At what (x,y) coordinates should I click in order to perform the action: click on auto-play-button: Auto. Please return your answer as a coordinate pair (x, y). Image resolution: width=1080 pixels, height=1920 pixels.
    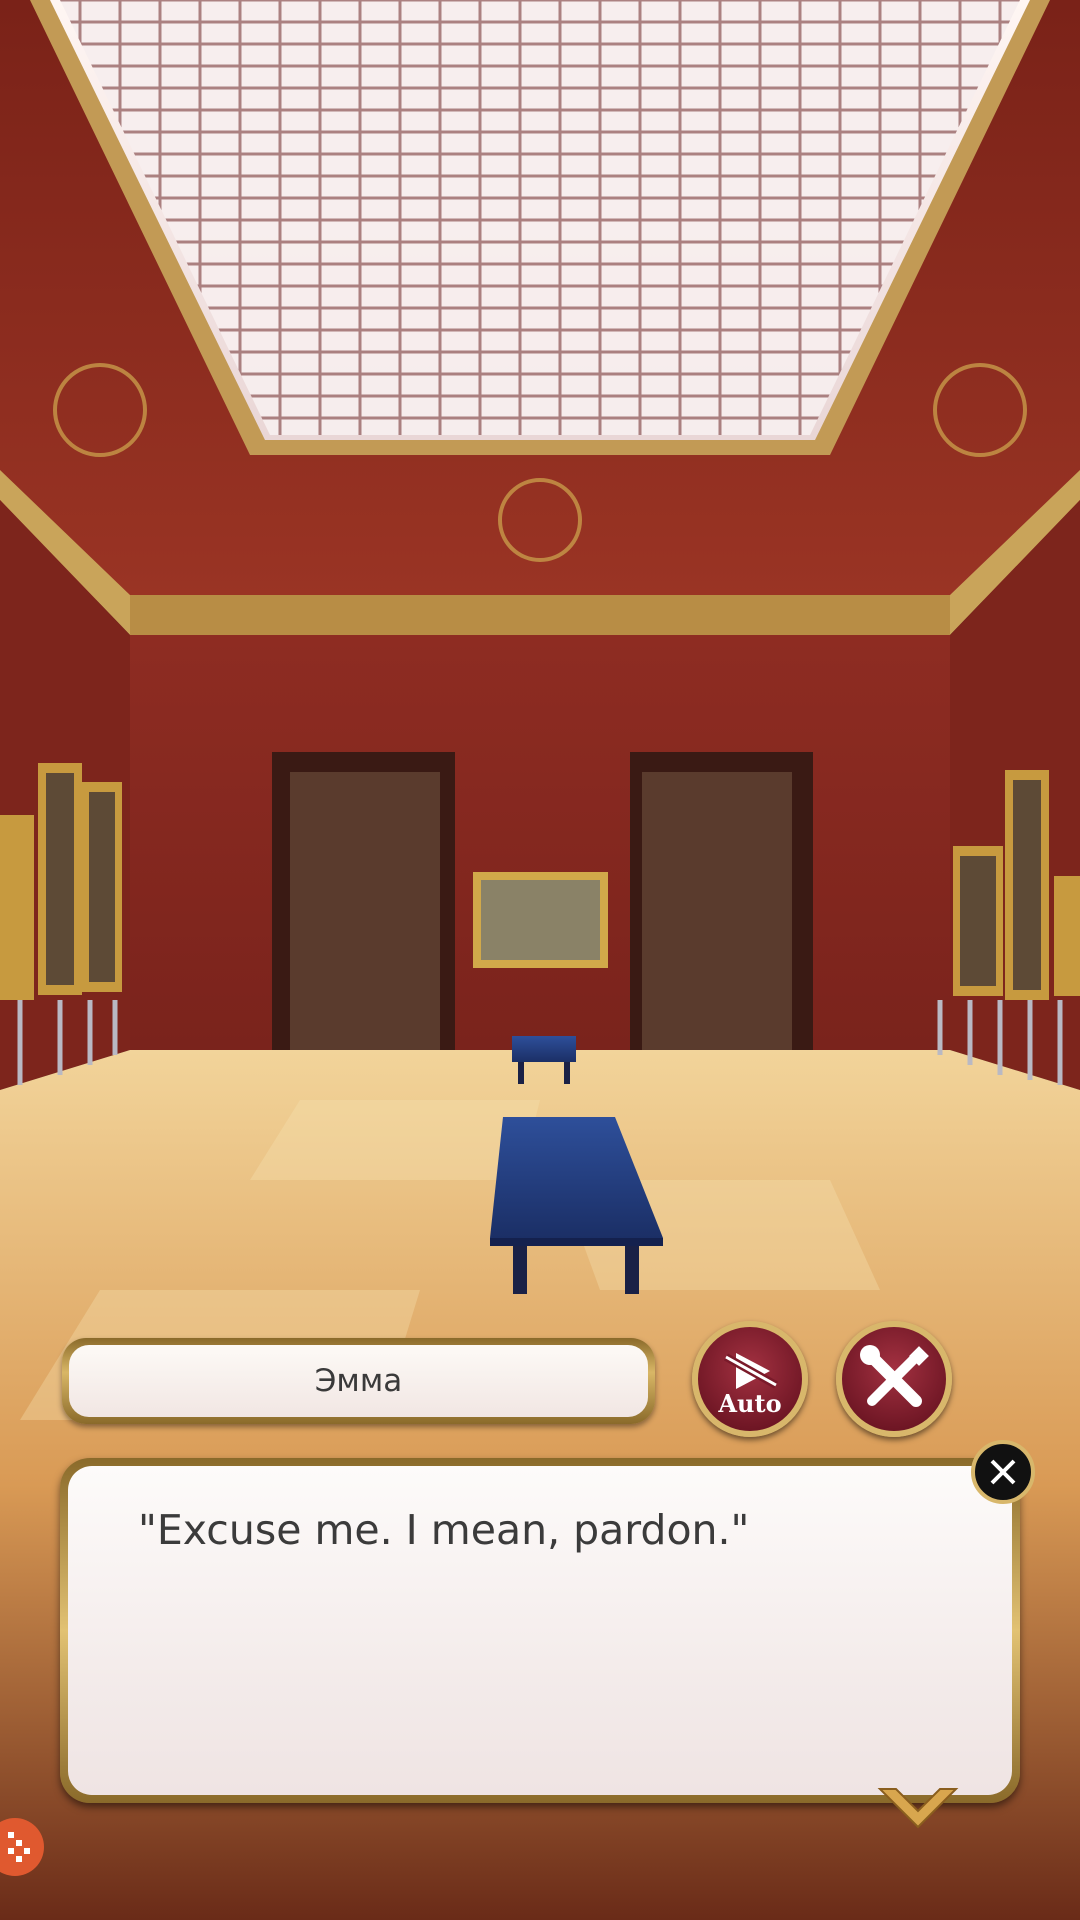
    Looking at the image, I should click on (750, 1379).